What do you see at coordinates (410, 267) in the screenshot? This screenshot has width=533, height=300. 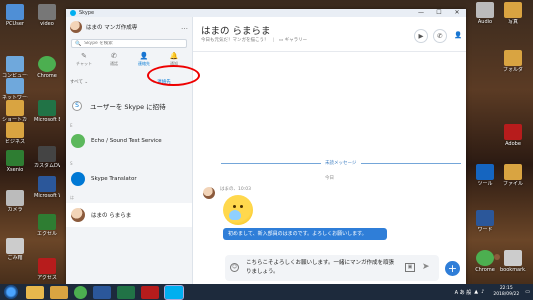 I see `image-attach-icon: ▣` at bounding box center [410, 267].